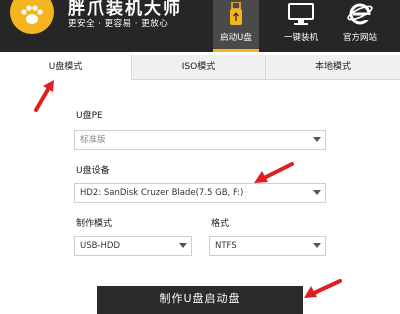  What do you see at coordinates (200, 140) in the screenshot?
I see `pe-select: 标准版` at bounding box center [200, 140].